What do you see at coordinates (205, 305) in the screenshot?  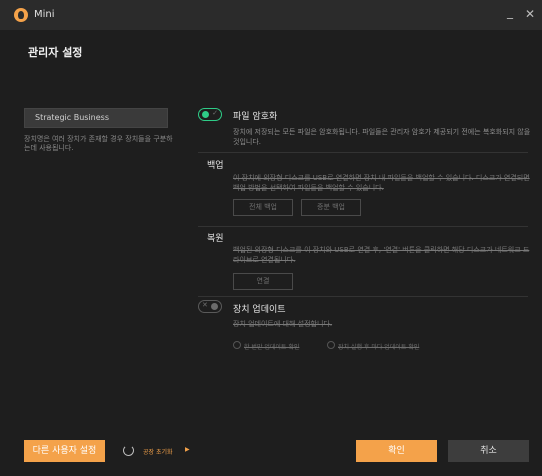 I see `close-icon: ✕` at bounding box center [205, 305].